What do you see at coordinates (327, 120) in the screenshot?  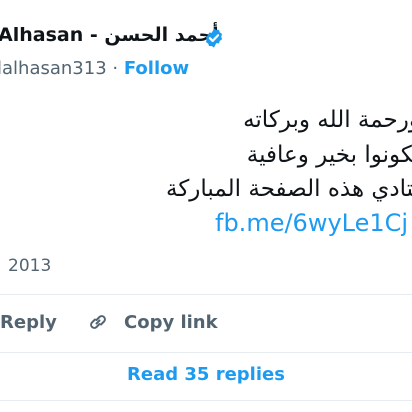 I see `tweet-text-line: ورحمة الله وبركاته` at bounding box center [327, 120].